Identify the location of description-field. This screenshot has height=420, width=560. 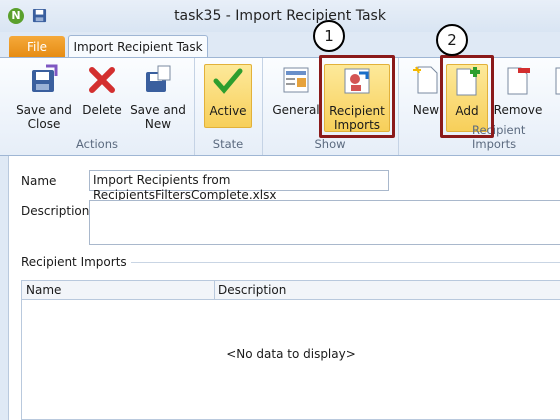
(324, 222).